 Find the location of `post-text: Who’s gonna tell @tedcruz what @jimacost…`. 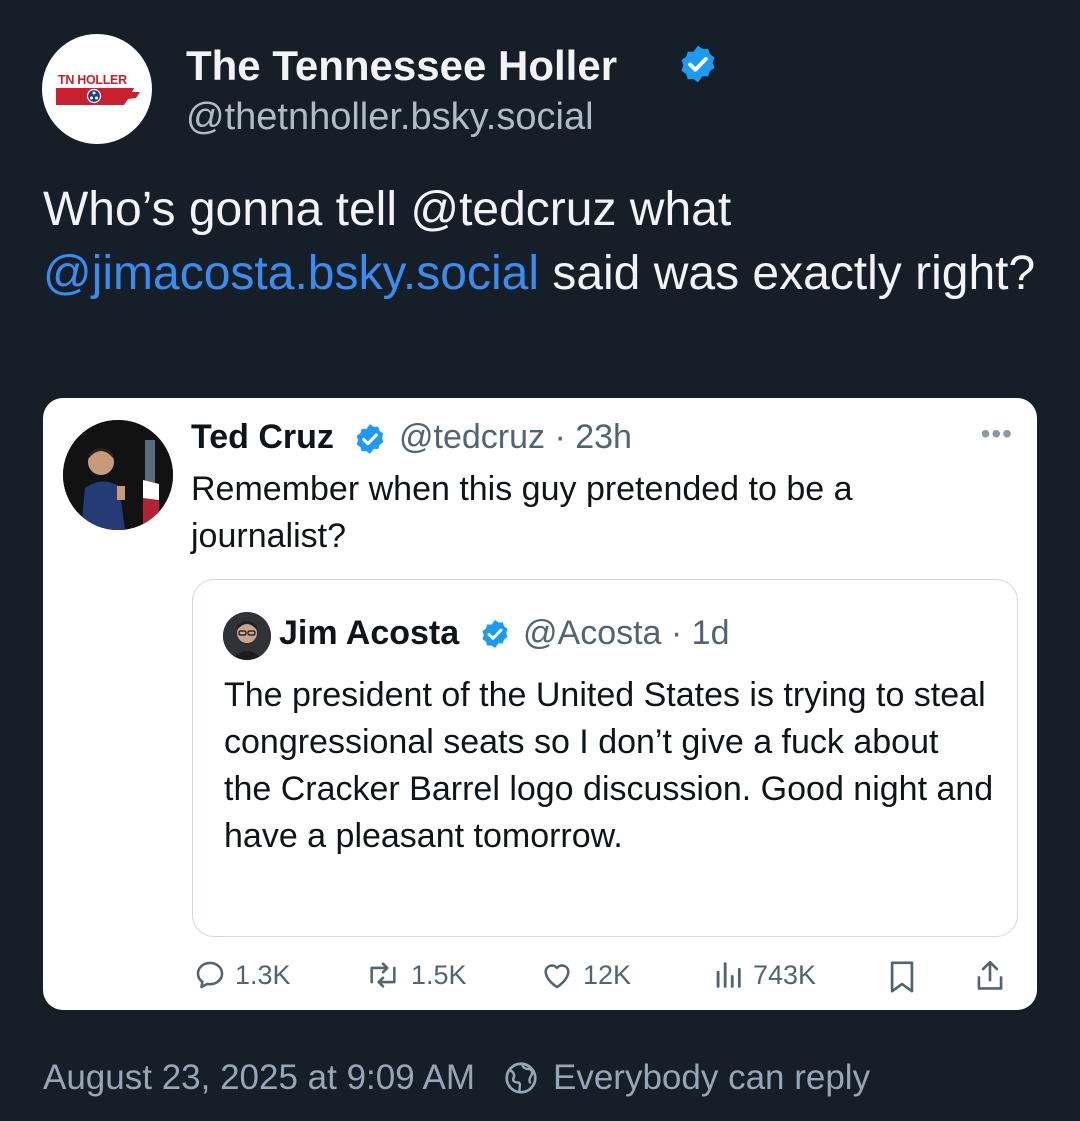

post-text: Who’s gonna tell @tedcruz what @jimacost… is located at coordinates (543, 242).